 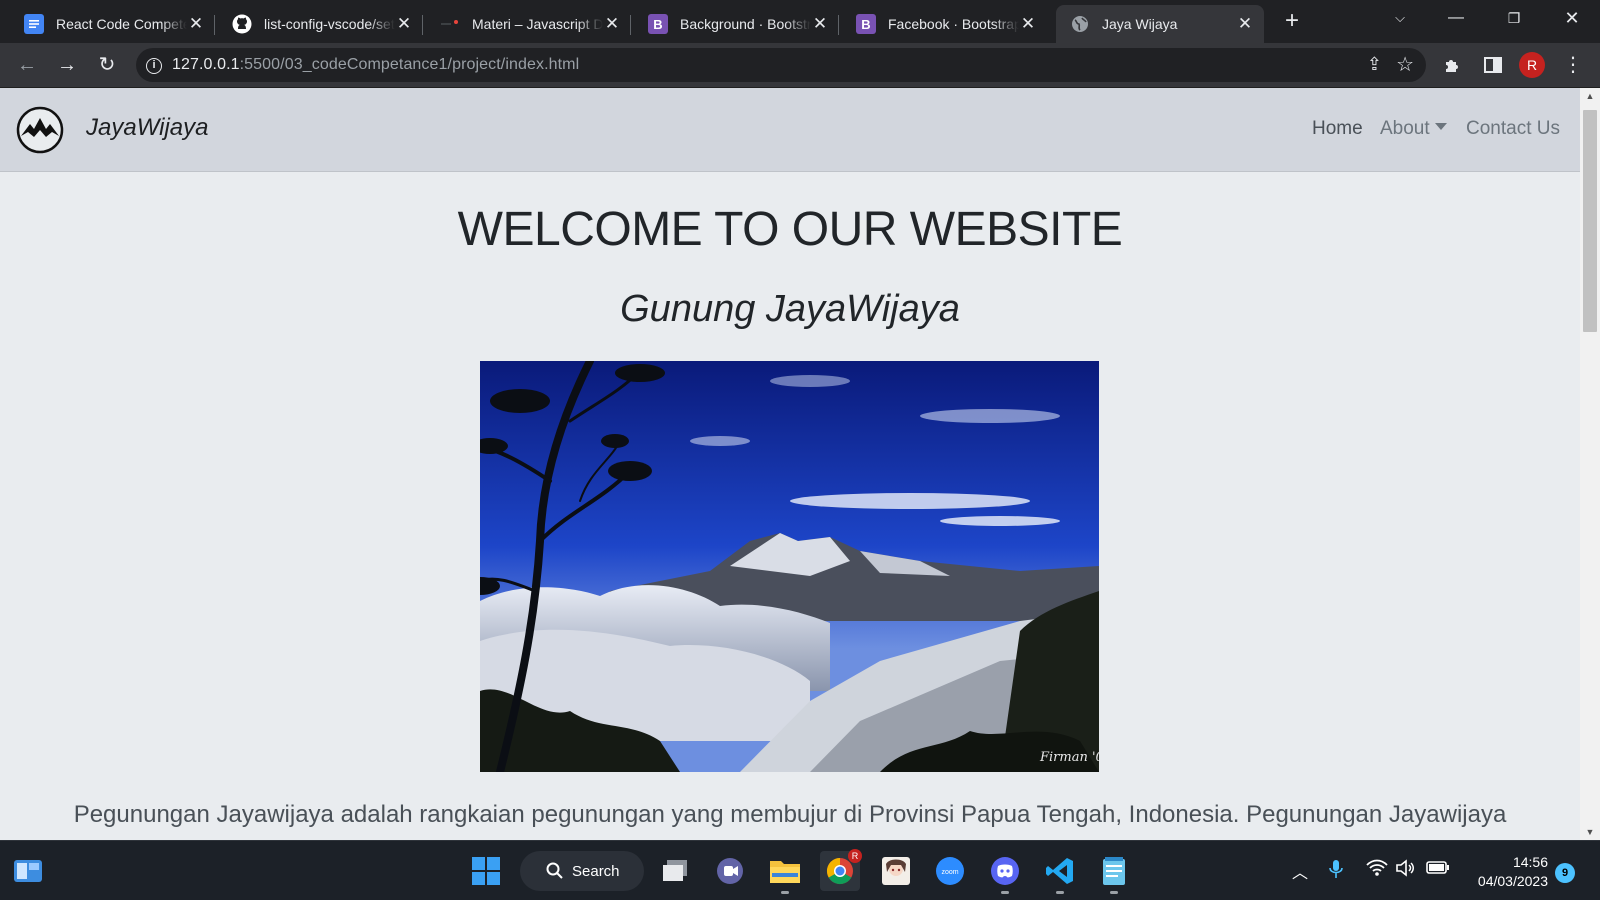 What do you see at coordinates (121, 24) in the screenshot?
I see `tab-title: React Code Competence` at bounding box center [121, 24].